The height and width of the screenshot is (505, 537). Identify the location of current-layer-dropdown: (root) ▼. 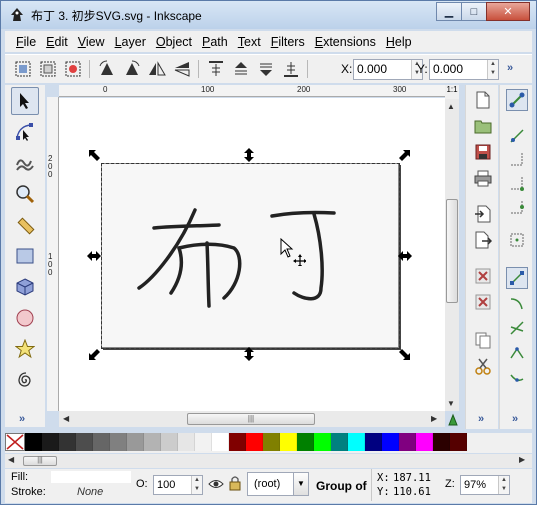
(278, 484).